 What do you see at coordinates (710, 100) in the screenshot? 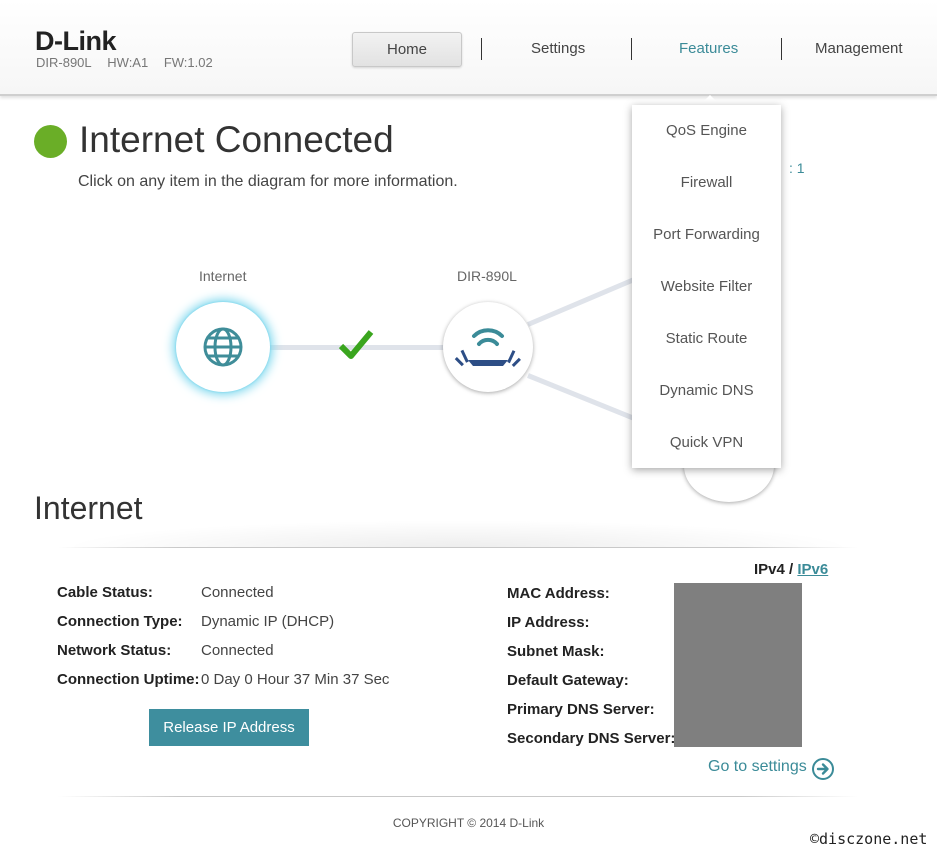
I see `dropdown-pointer` at bounding box center [710, 100].